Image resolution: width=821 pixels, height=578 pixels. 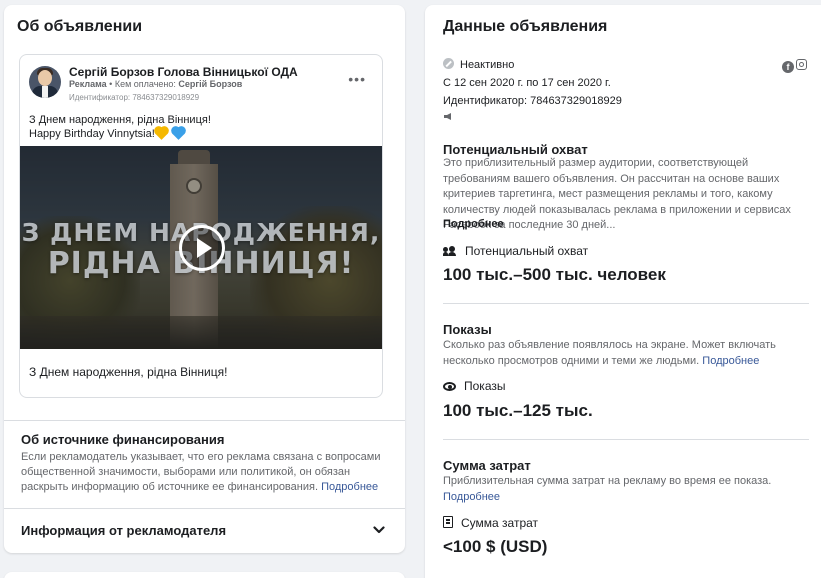 I want to click on video-caption: З Днем народження, рідна Вінниця!, so click(x=128, y=372).